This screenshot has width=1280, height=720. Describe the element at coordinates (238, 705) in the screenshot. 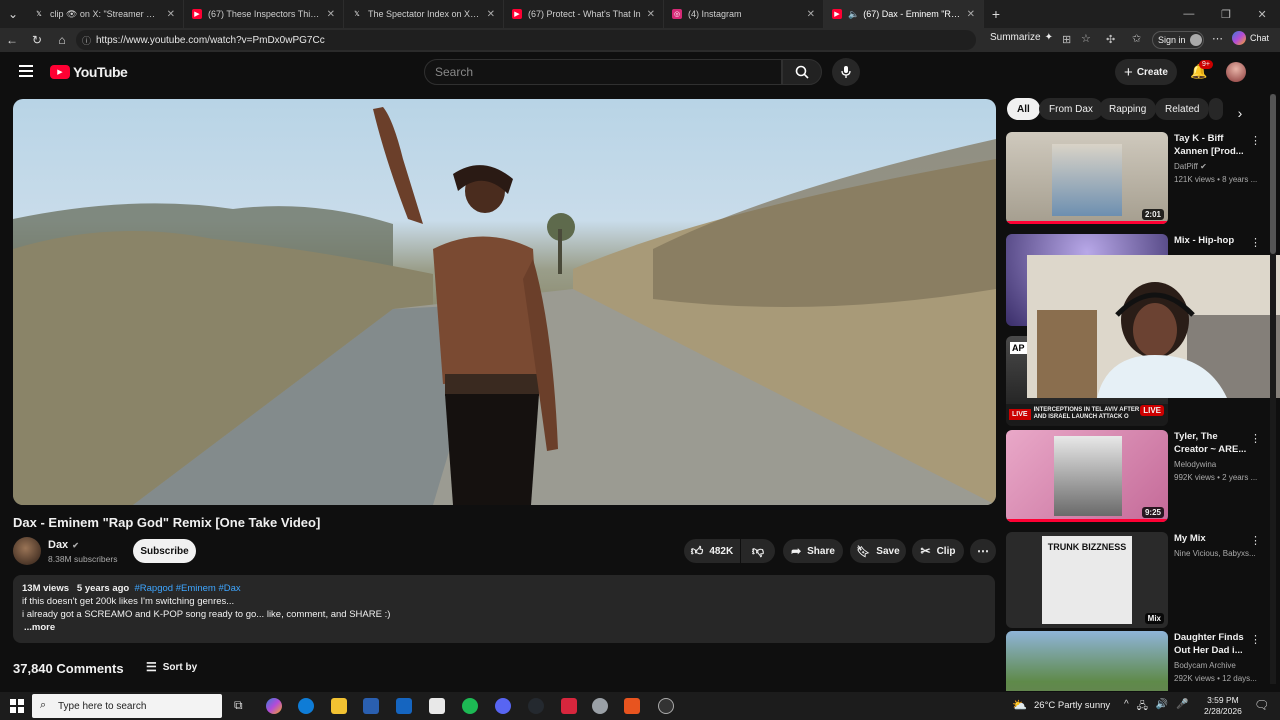

I see `task-view-icon: ⧉` at that location.